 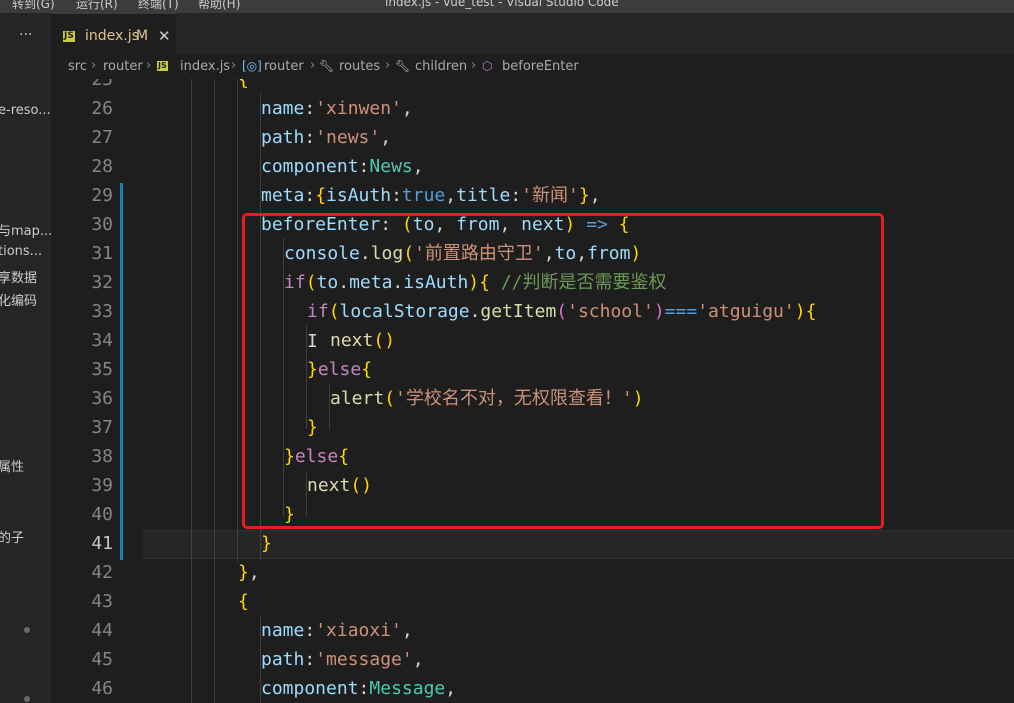 What do you see at coordinates (102, 485) in the screenshot?
I see `line-number: 39` at bounding box center [102, 485].